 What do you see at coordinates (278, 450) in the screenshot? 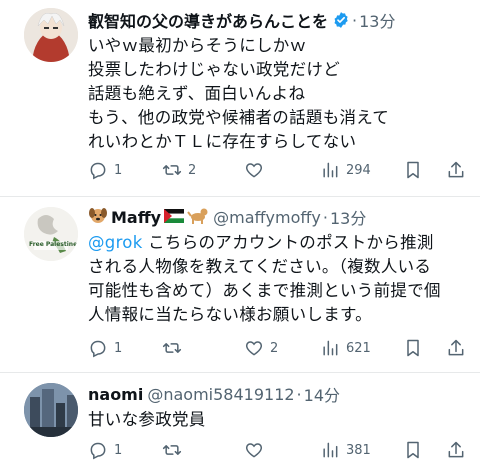
I see `tweet-actions: 1 381` at bounding box center [278, 450].